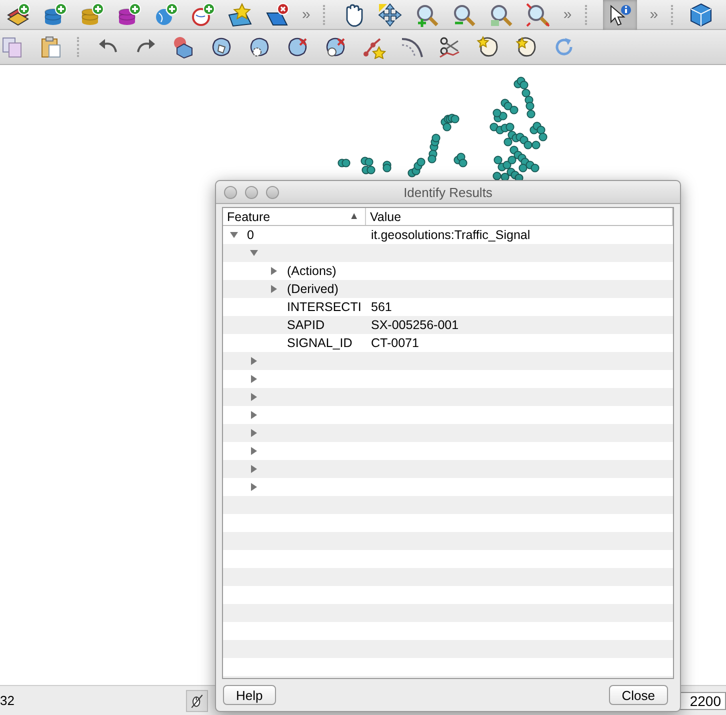 This screenshot has height=715, width=726. I want to click on dialog-button: Close, so click(638, 695).